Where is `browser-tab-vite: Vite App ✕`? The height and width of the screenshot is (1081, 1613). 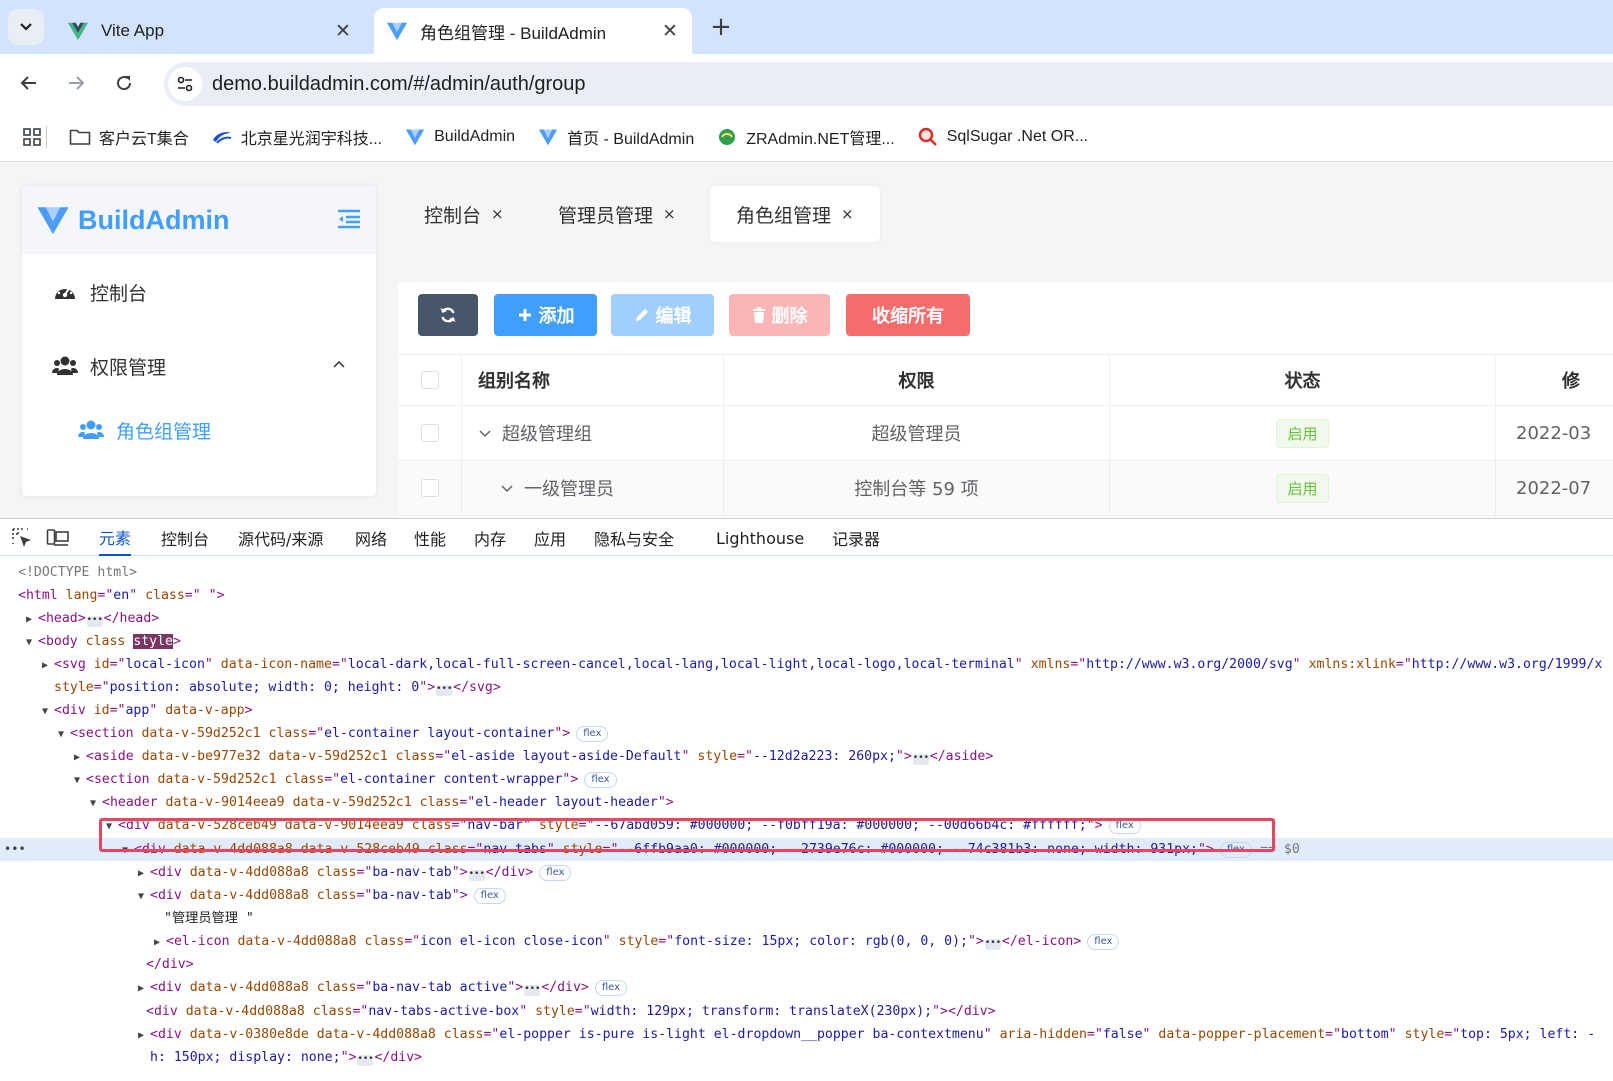 browser-tab-vite: Vite App ✕ is located at coordinates (210, 31).